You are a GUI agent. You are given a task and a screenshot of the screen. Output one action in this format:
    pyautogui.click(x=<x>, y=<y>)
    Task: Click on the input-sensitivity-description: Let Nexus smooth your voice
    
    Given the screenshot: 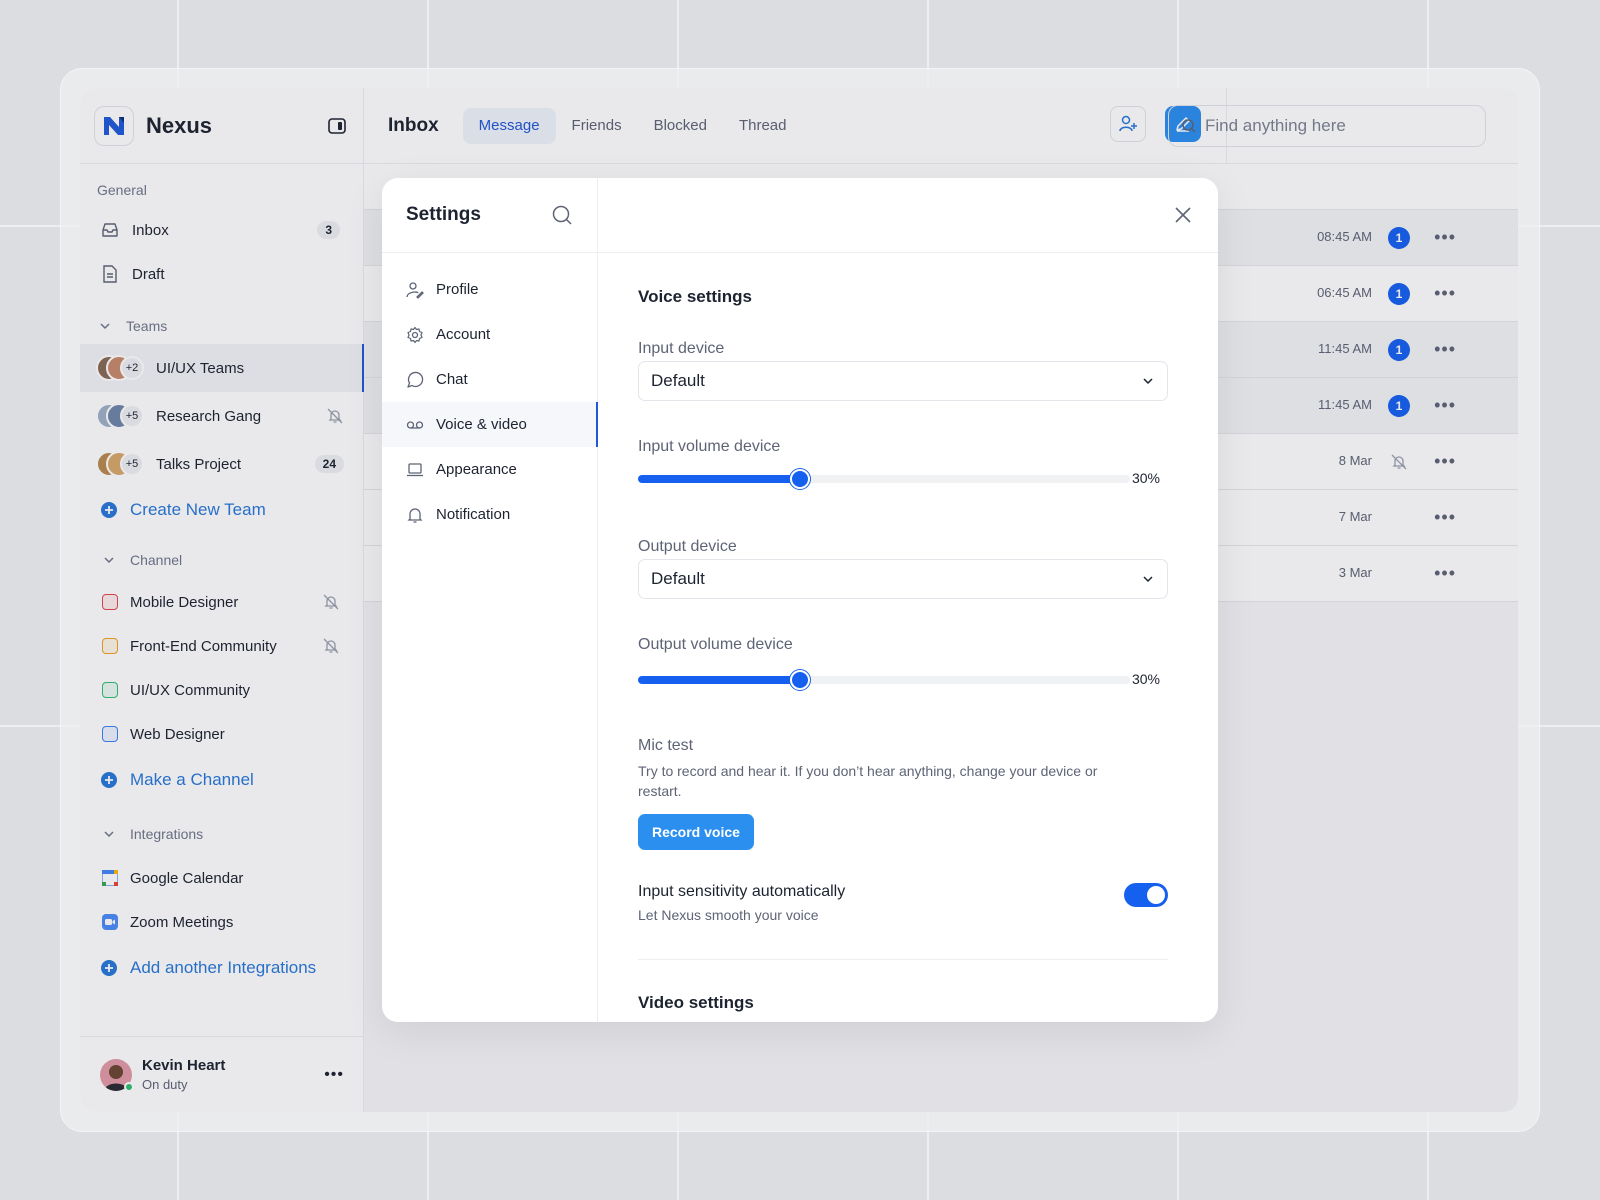 What is the action you would take?
    pyautogui.click(x=728, y=915)
    